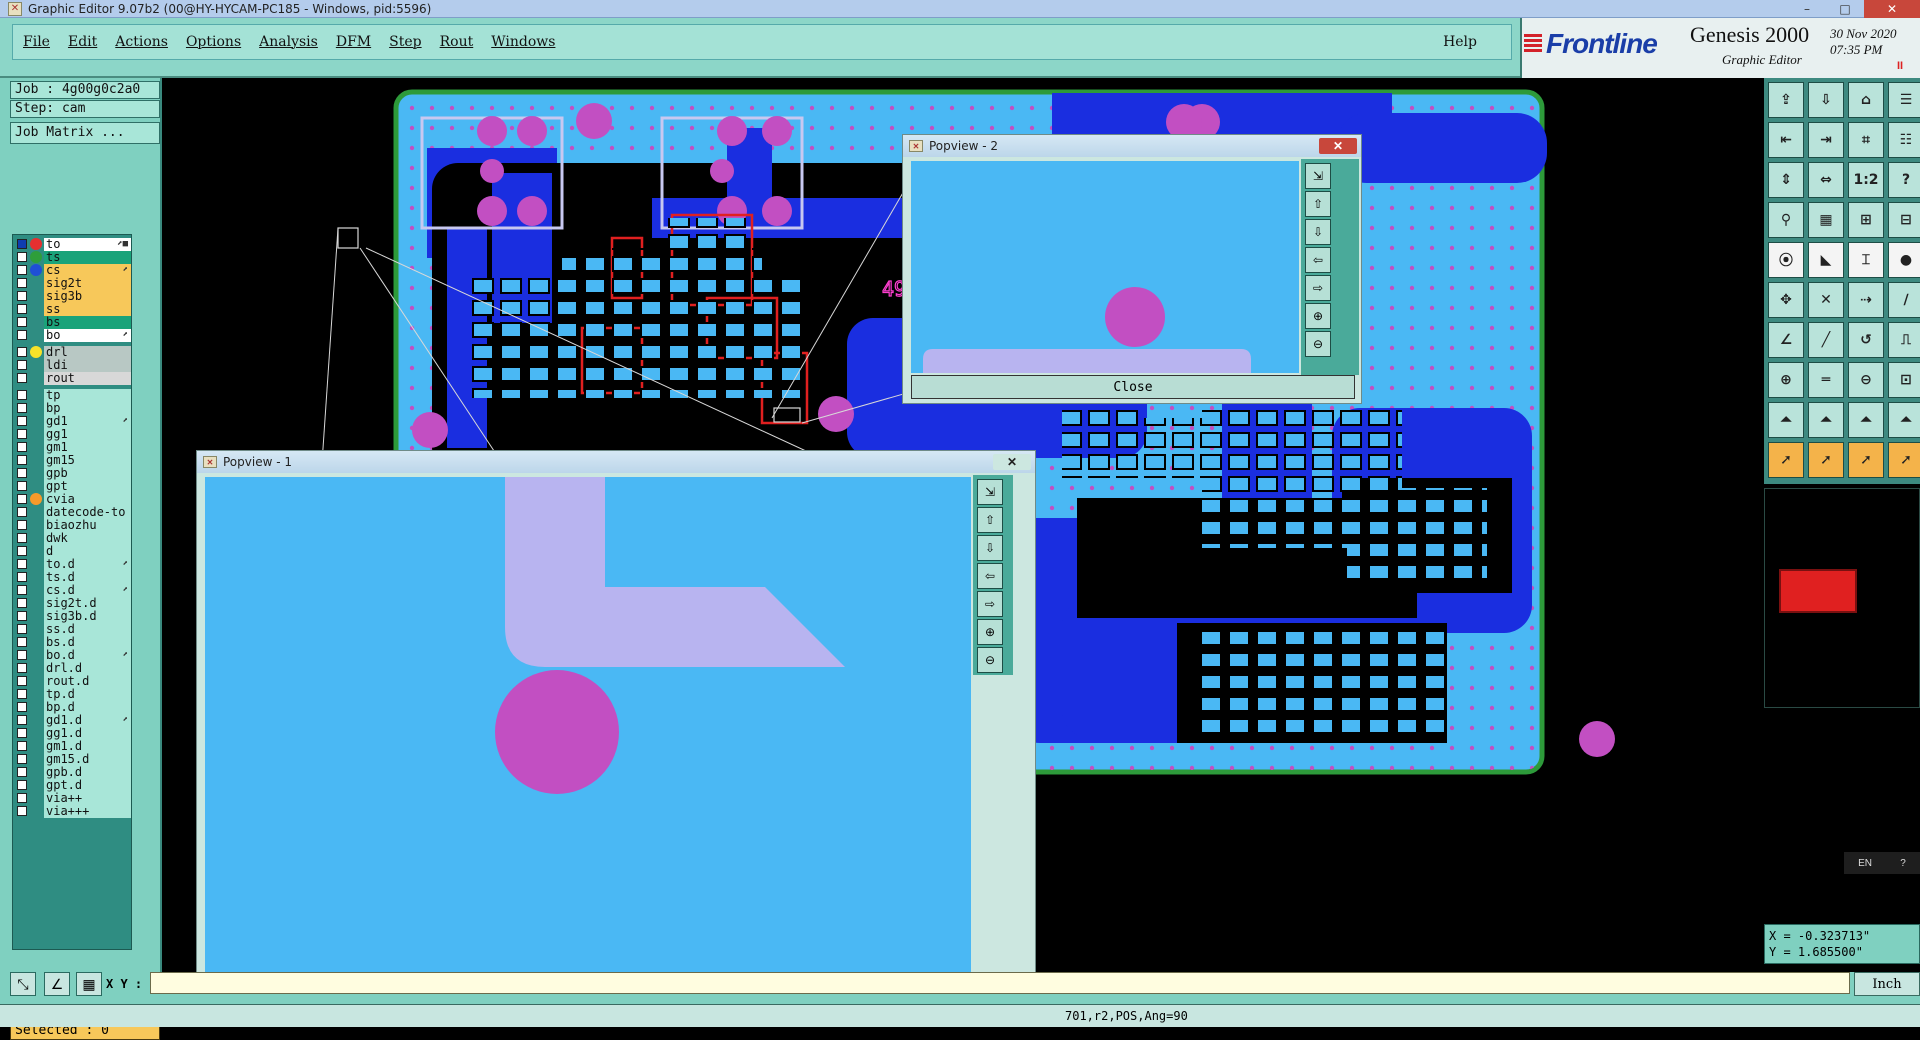  What do you see at coordinates (82, 42) in the screenshot?
I see `menu-edit: Edit` at bounding box center [82, 42].